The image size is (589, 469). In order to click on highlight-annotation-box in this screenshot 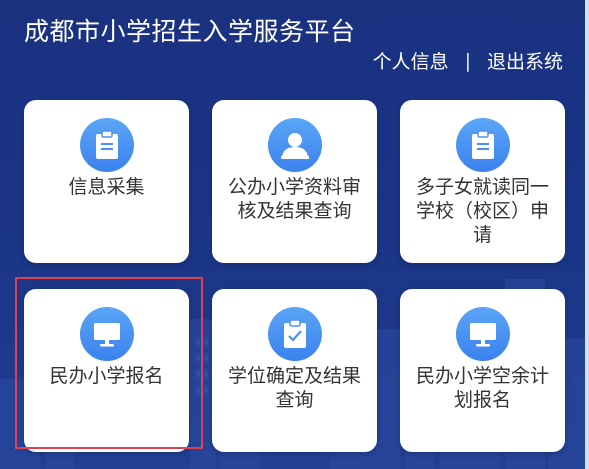, I will do `click(109, 363)`.